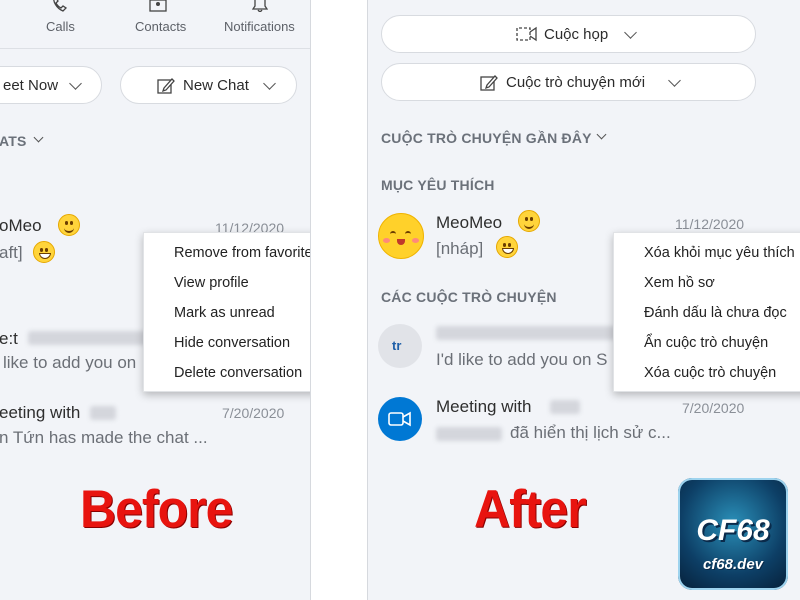 The height and width of the screenshot is (600, 800). I want to click on bell-icon, so click(260, 6).